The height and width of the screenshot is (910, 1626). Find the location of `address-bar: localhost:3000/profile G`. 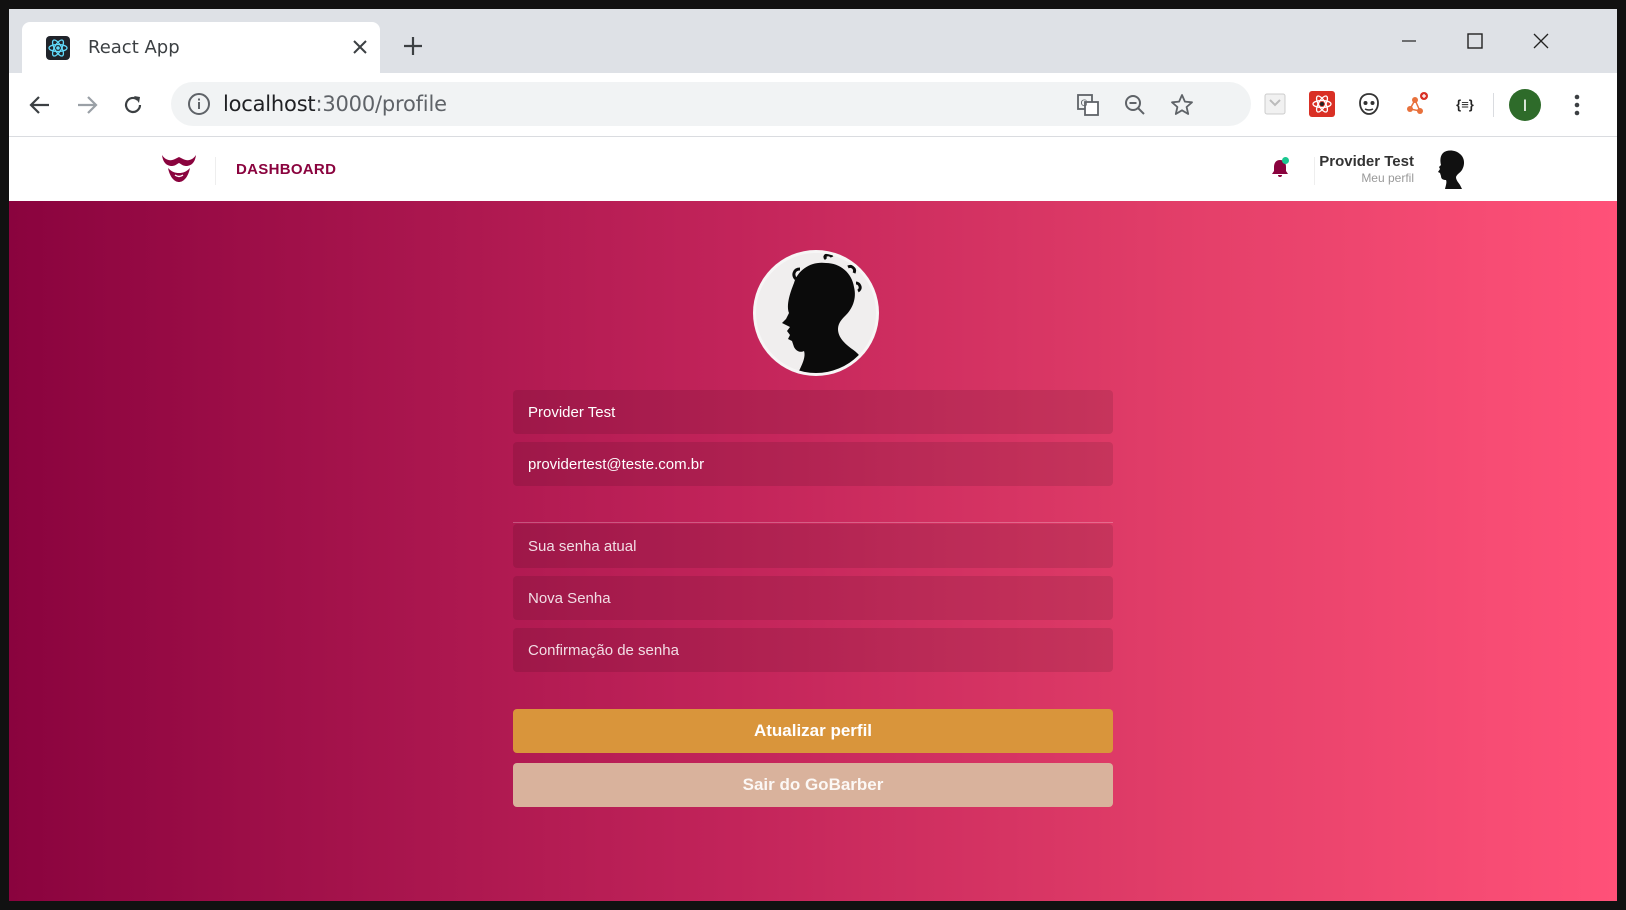

address-bar: localhost:3000/profile G is located at coordinates (711, 104).